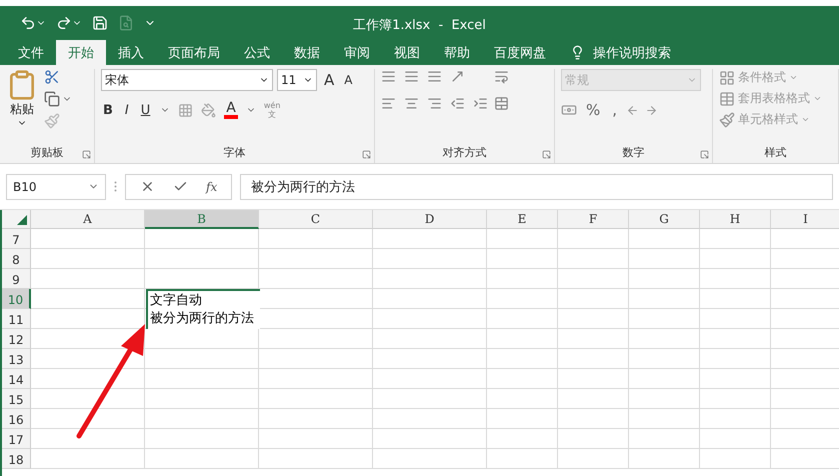 The width and height of the screenshot is (839, 476). I want to click on column-header: G, so click(664, 219).